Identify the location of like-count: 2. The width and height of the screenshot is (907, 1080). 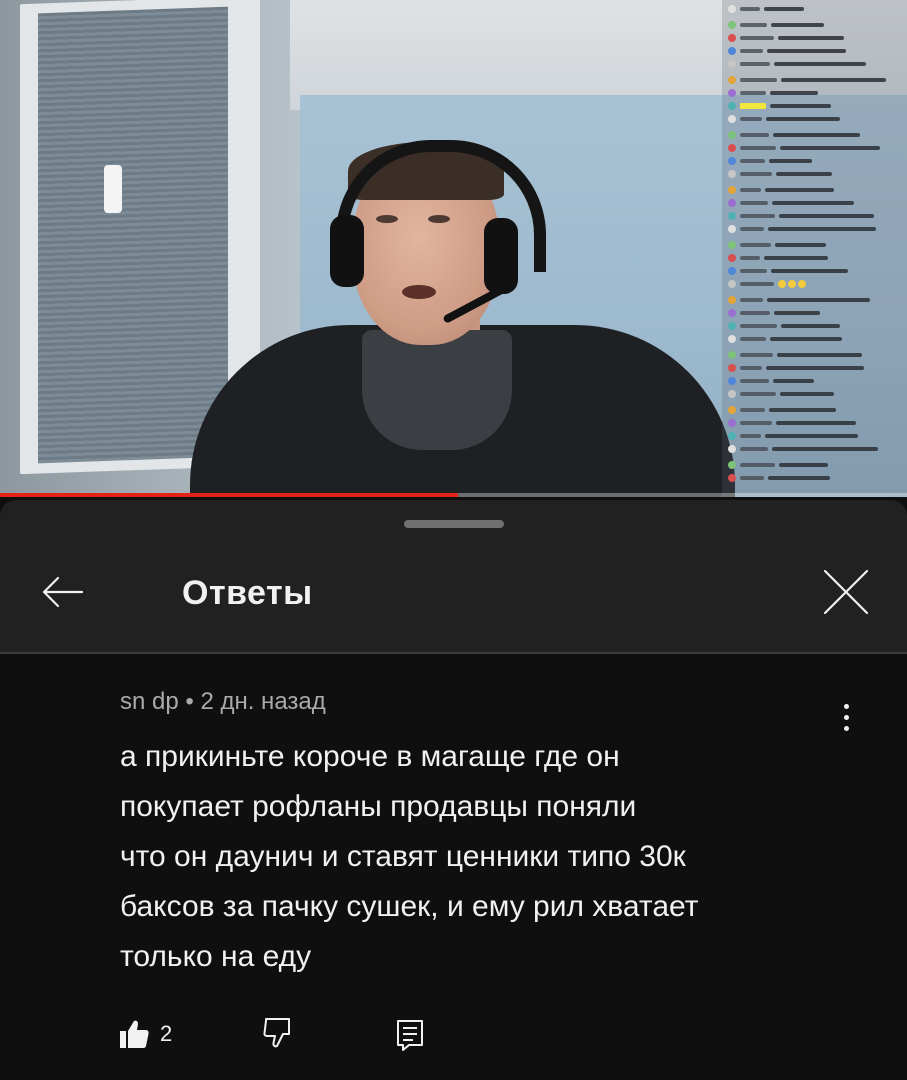
(166, 1033).